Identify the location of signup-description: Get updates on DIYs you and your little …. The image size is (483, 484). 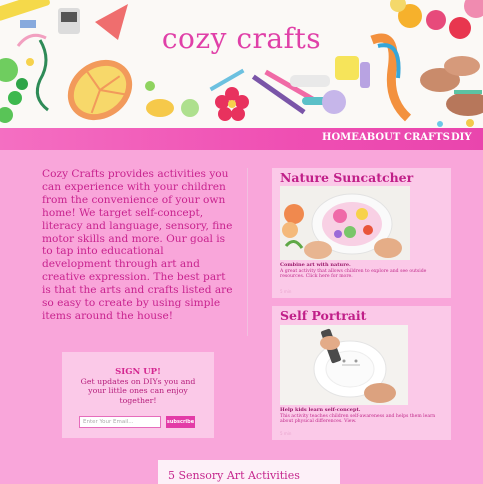
(138, 391).